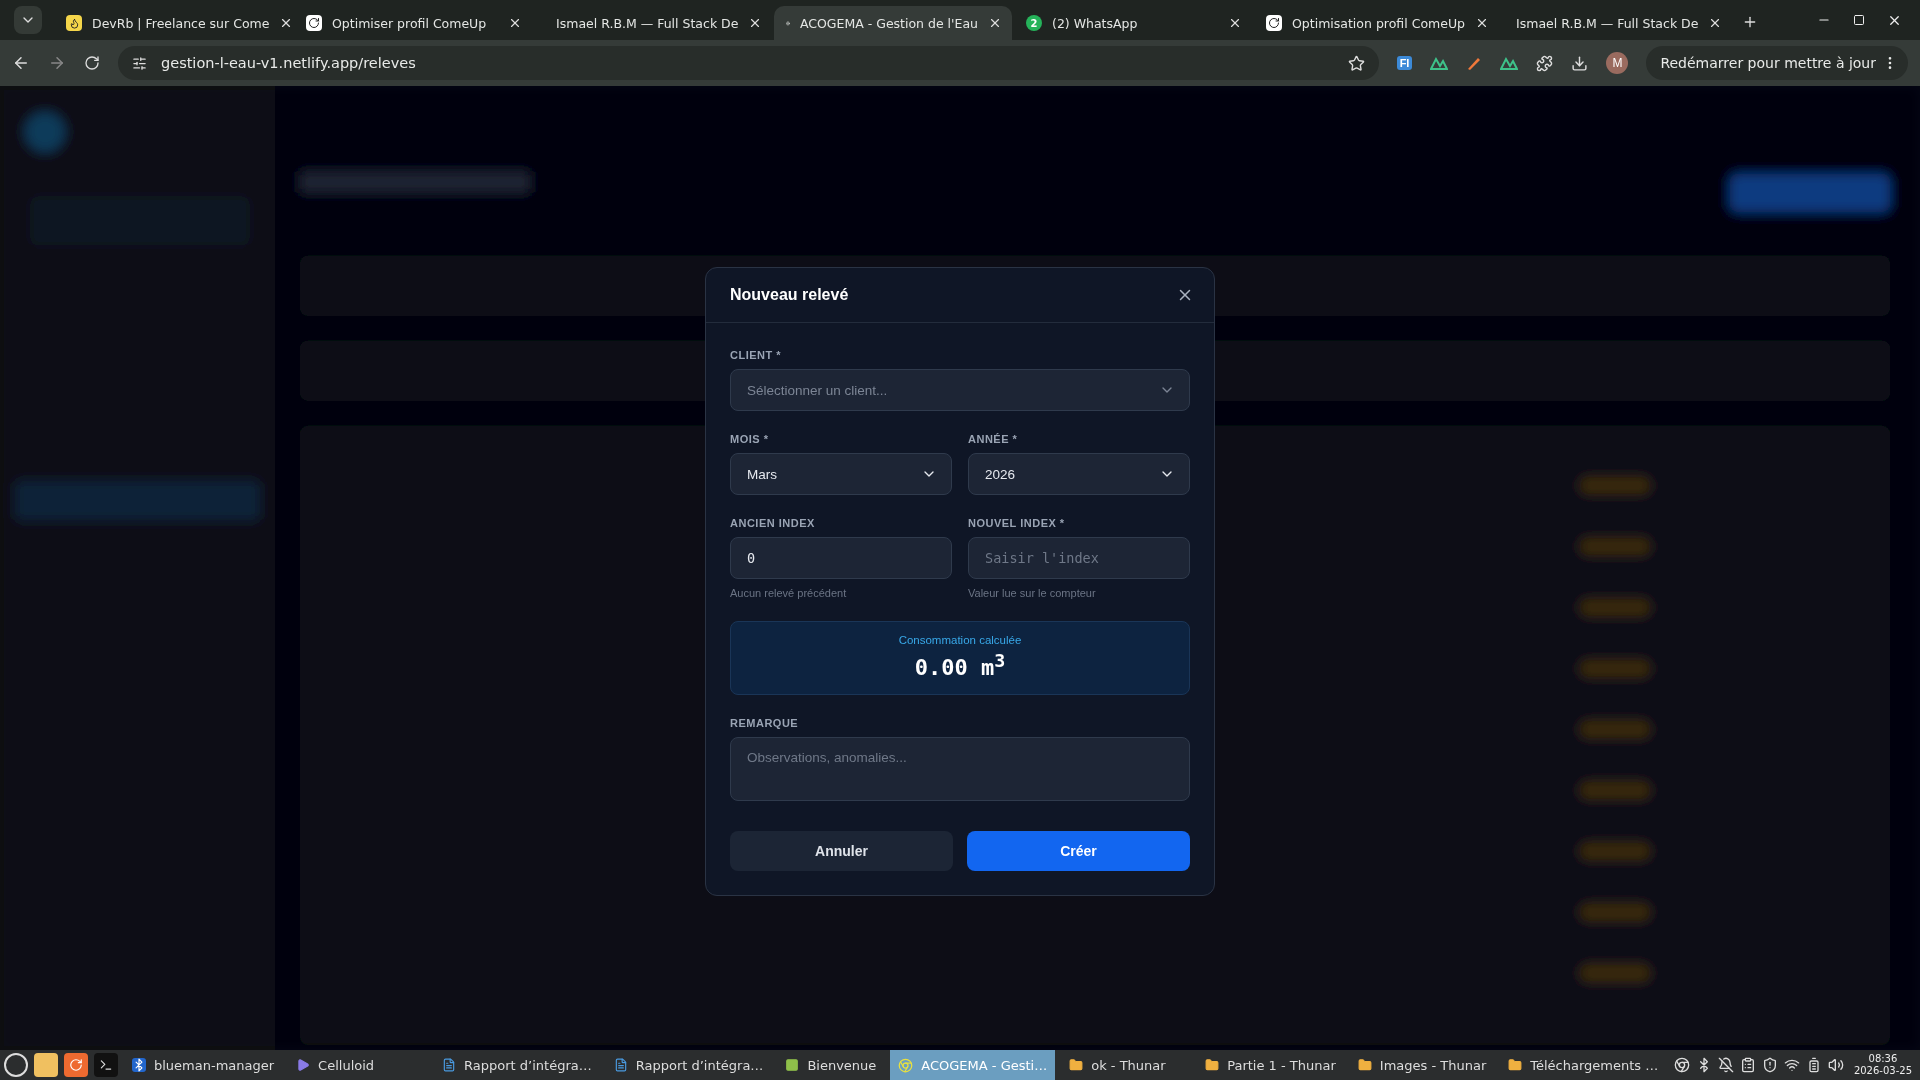  I want to click on browser-icon, so click(76, 1065).